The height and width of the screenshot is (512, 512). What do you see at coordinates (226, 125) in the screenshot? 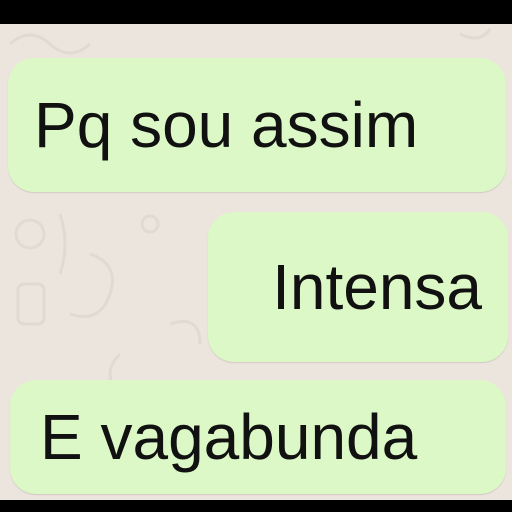
I see `message-text: Pq sou assim` at bounding box center [226, 125].